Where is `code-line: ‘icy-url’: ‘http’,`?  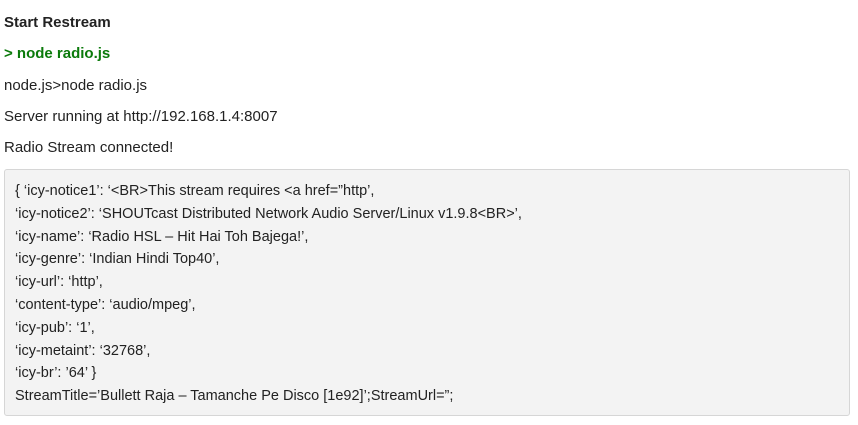 code-line: ‘icy-url’: ‘http’, is located at coordinates (59, 282).